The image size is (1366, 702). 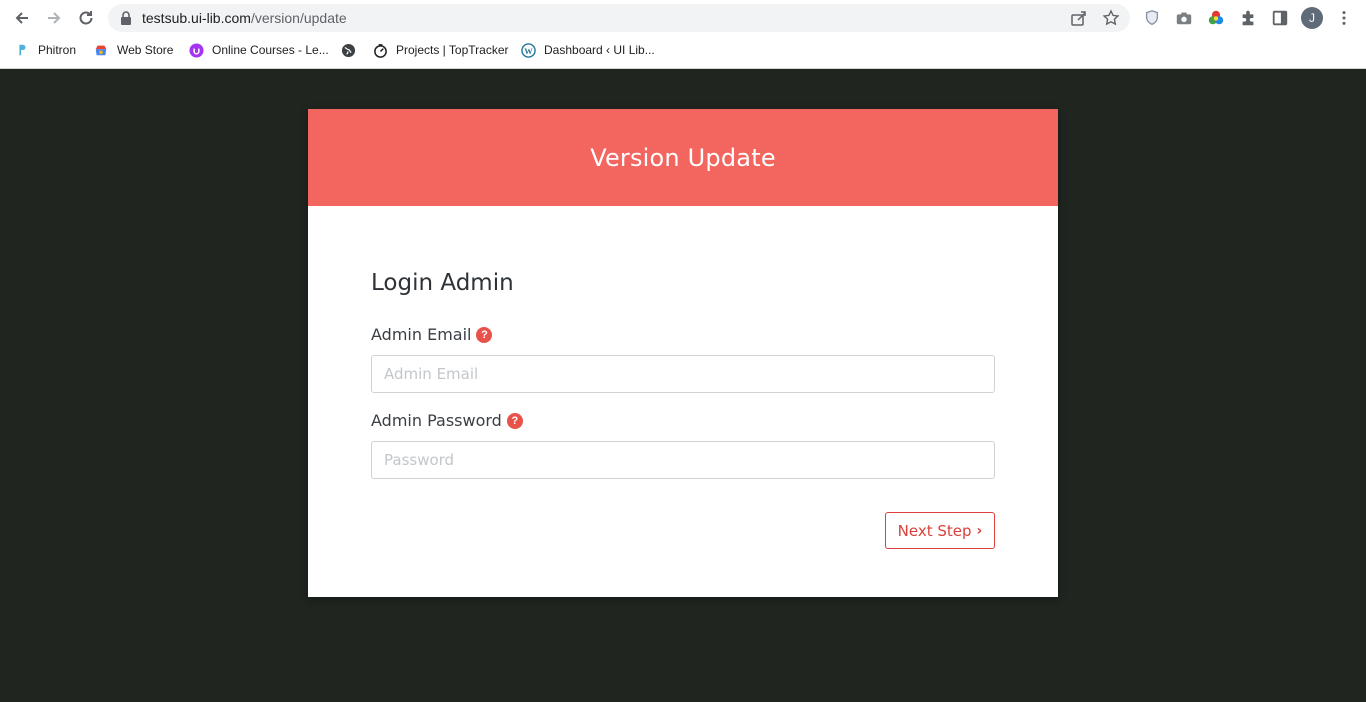 I want to click on reload-button, so click(x=86, y=18).